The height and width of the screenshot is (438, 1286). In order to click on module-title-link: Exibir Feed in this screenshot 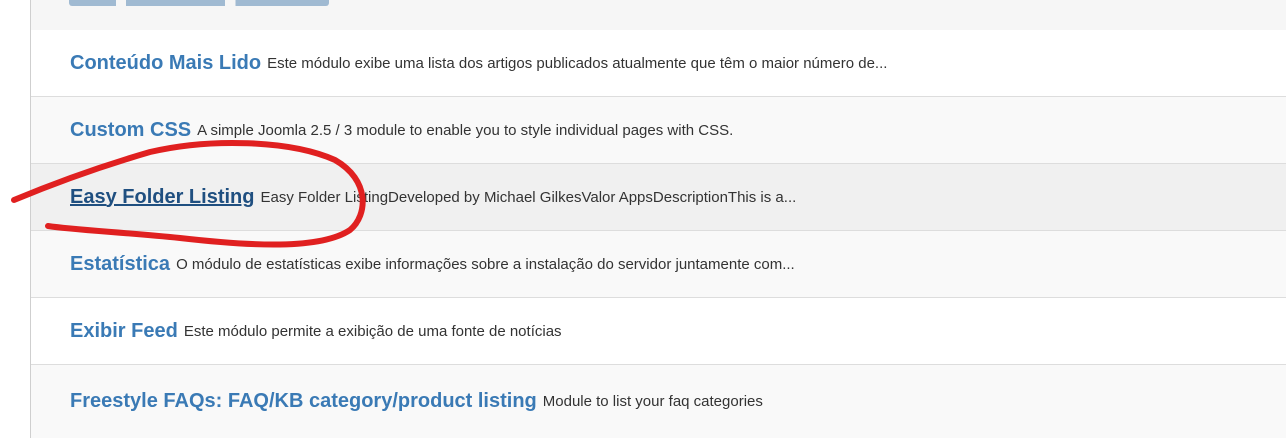, I will do `click(124, 331)`.